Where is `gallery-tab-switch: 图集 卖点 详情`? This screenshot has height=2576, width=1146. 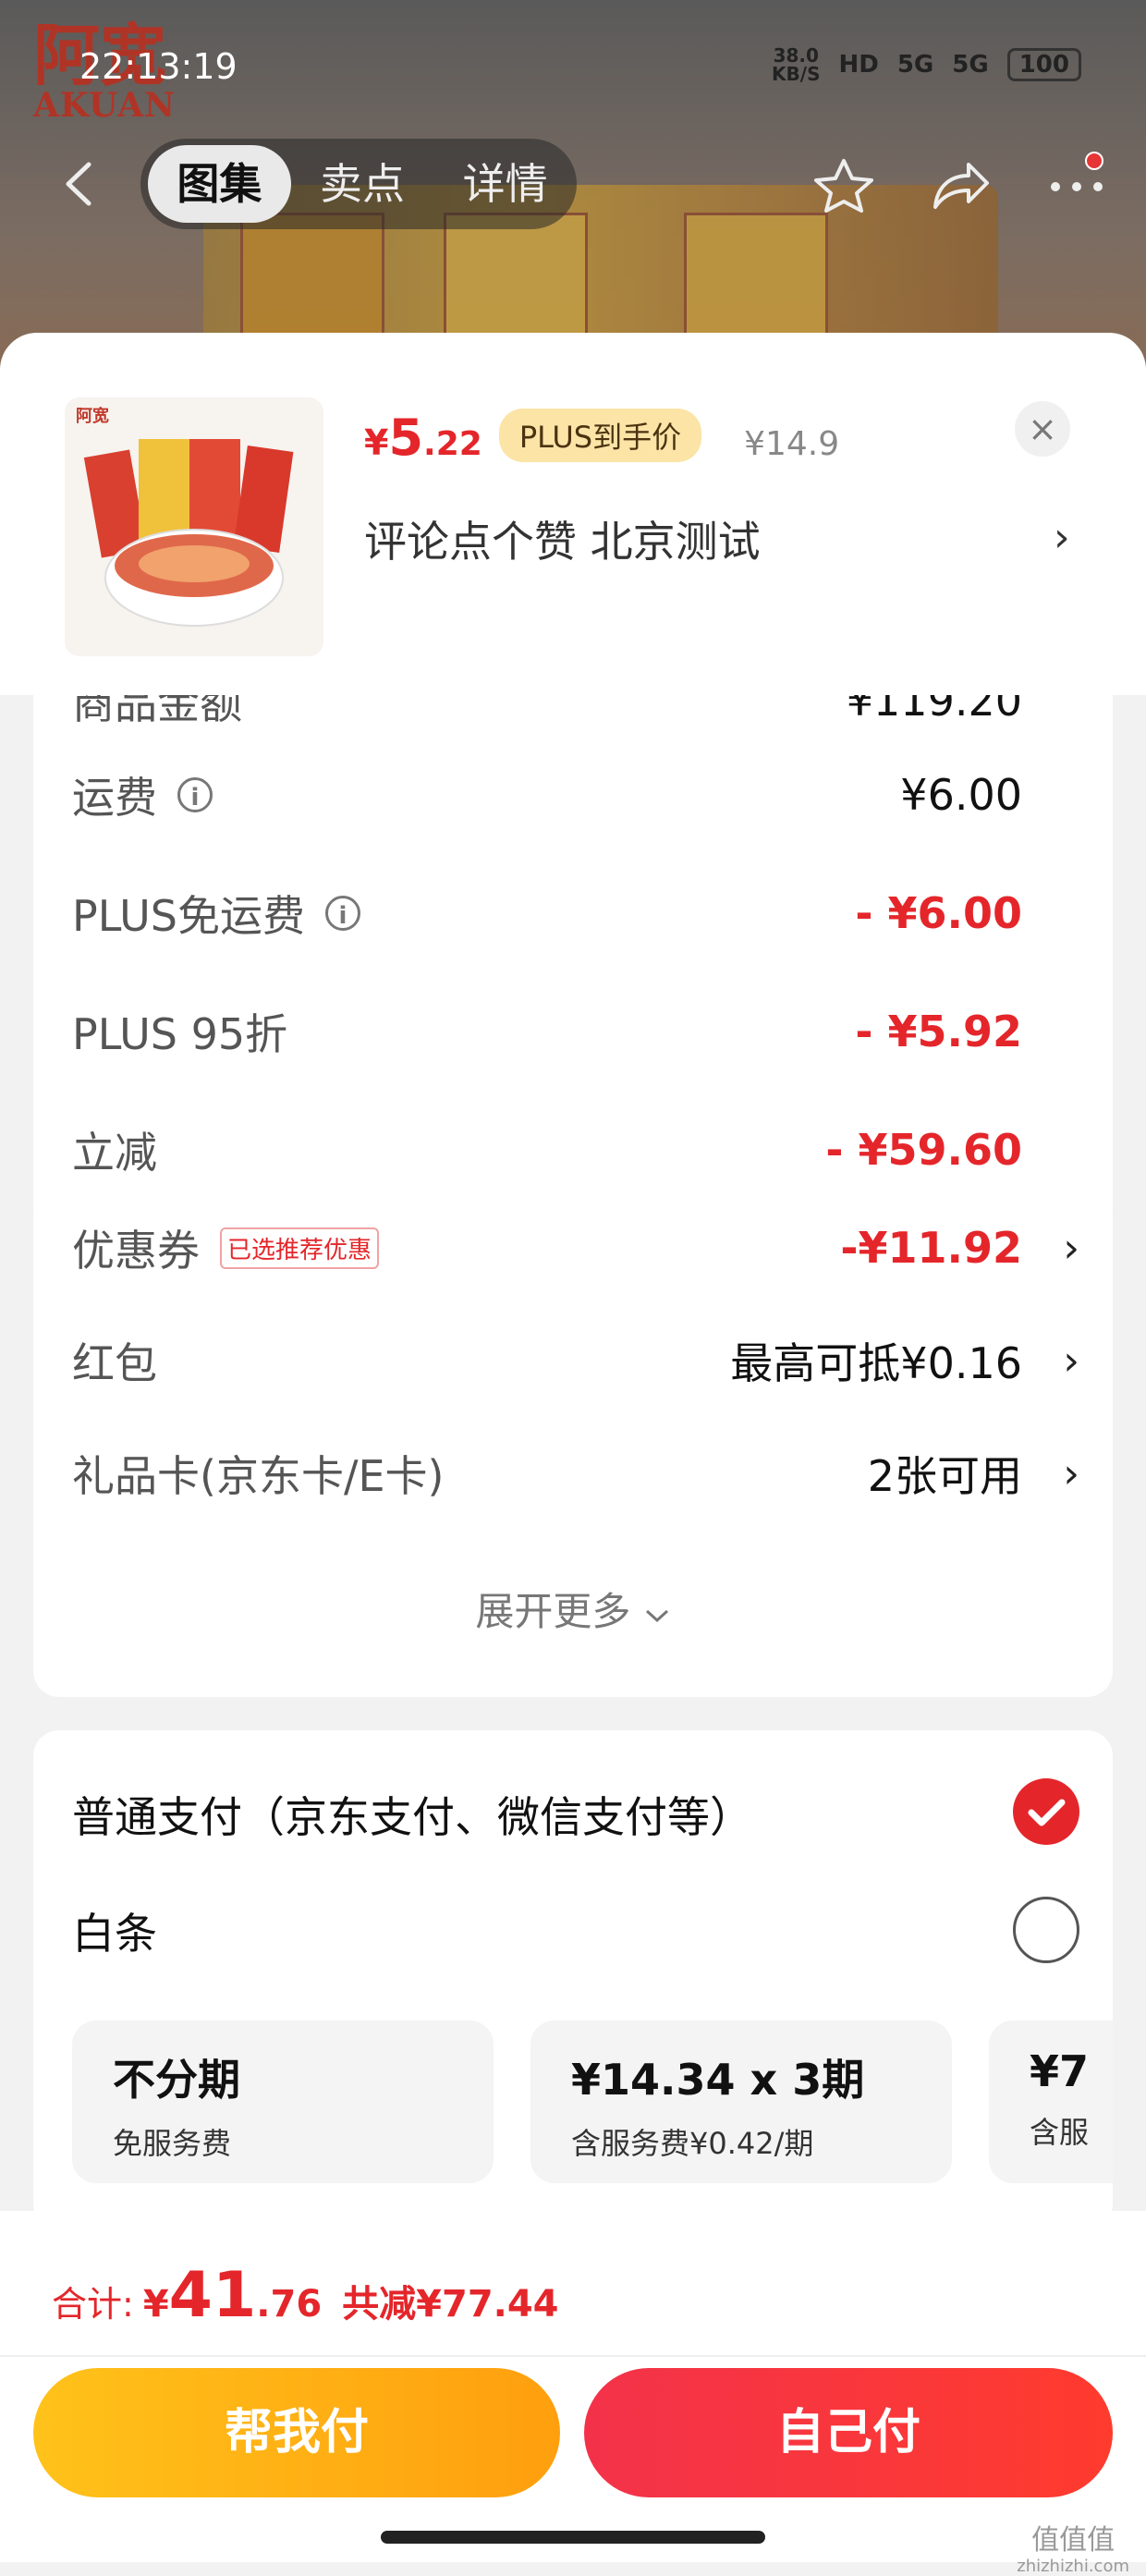
gallery-tab-switch: 图集 卖点 详情 is located at coordinates (359, 184).